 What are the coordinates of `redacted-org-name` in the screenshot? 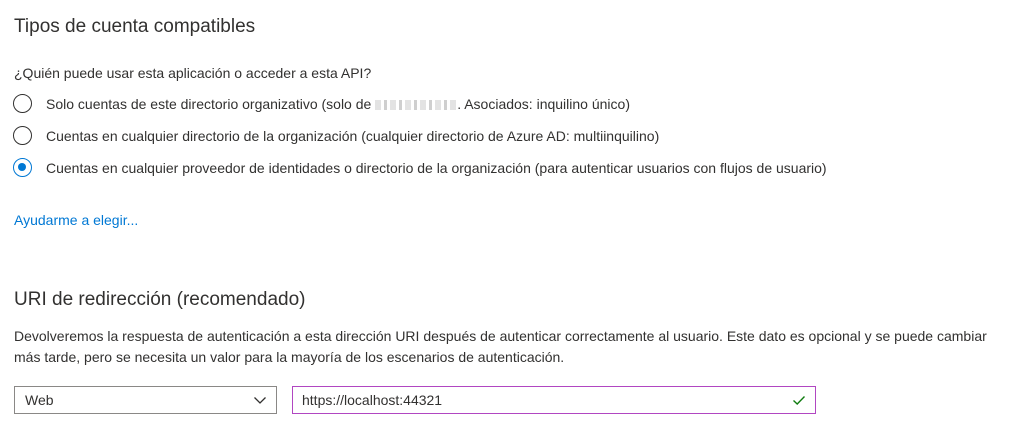 It's located at (416, 104).